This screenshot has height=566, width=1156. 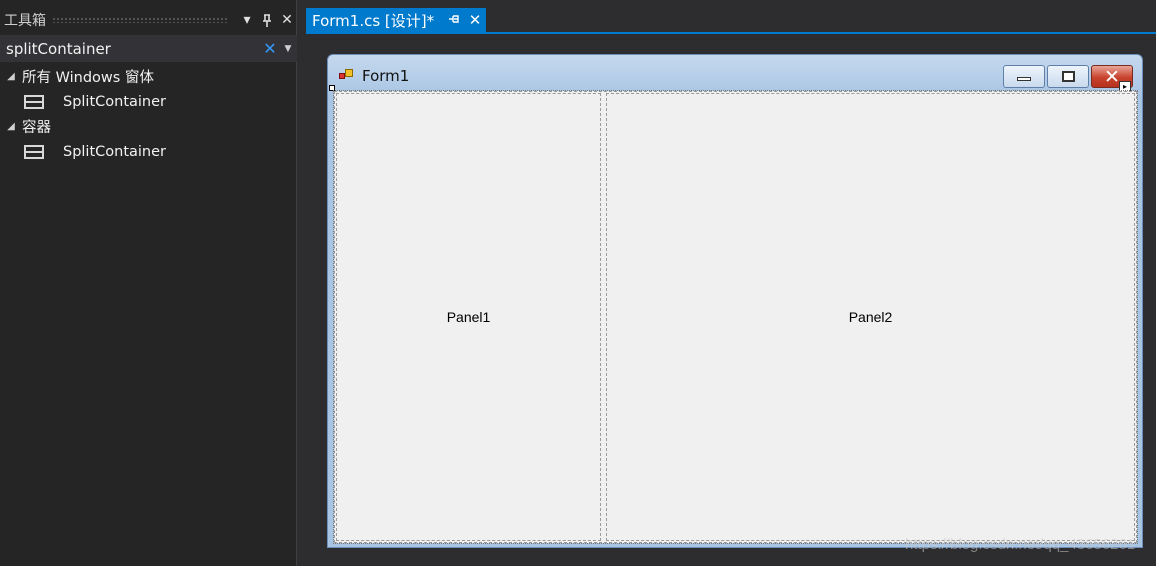 What do you see at coordinates (731, 20) in the screenshot?
I see `document-tab-strip: Form1.cs [设计]* ✕` at bounding box center [731, 20].